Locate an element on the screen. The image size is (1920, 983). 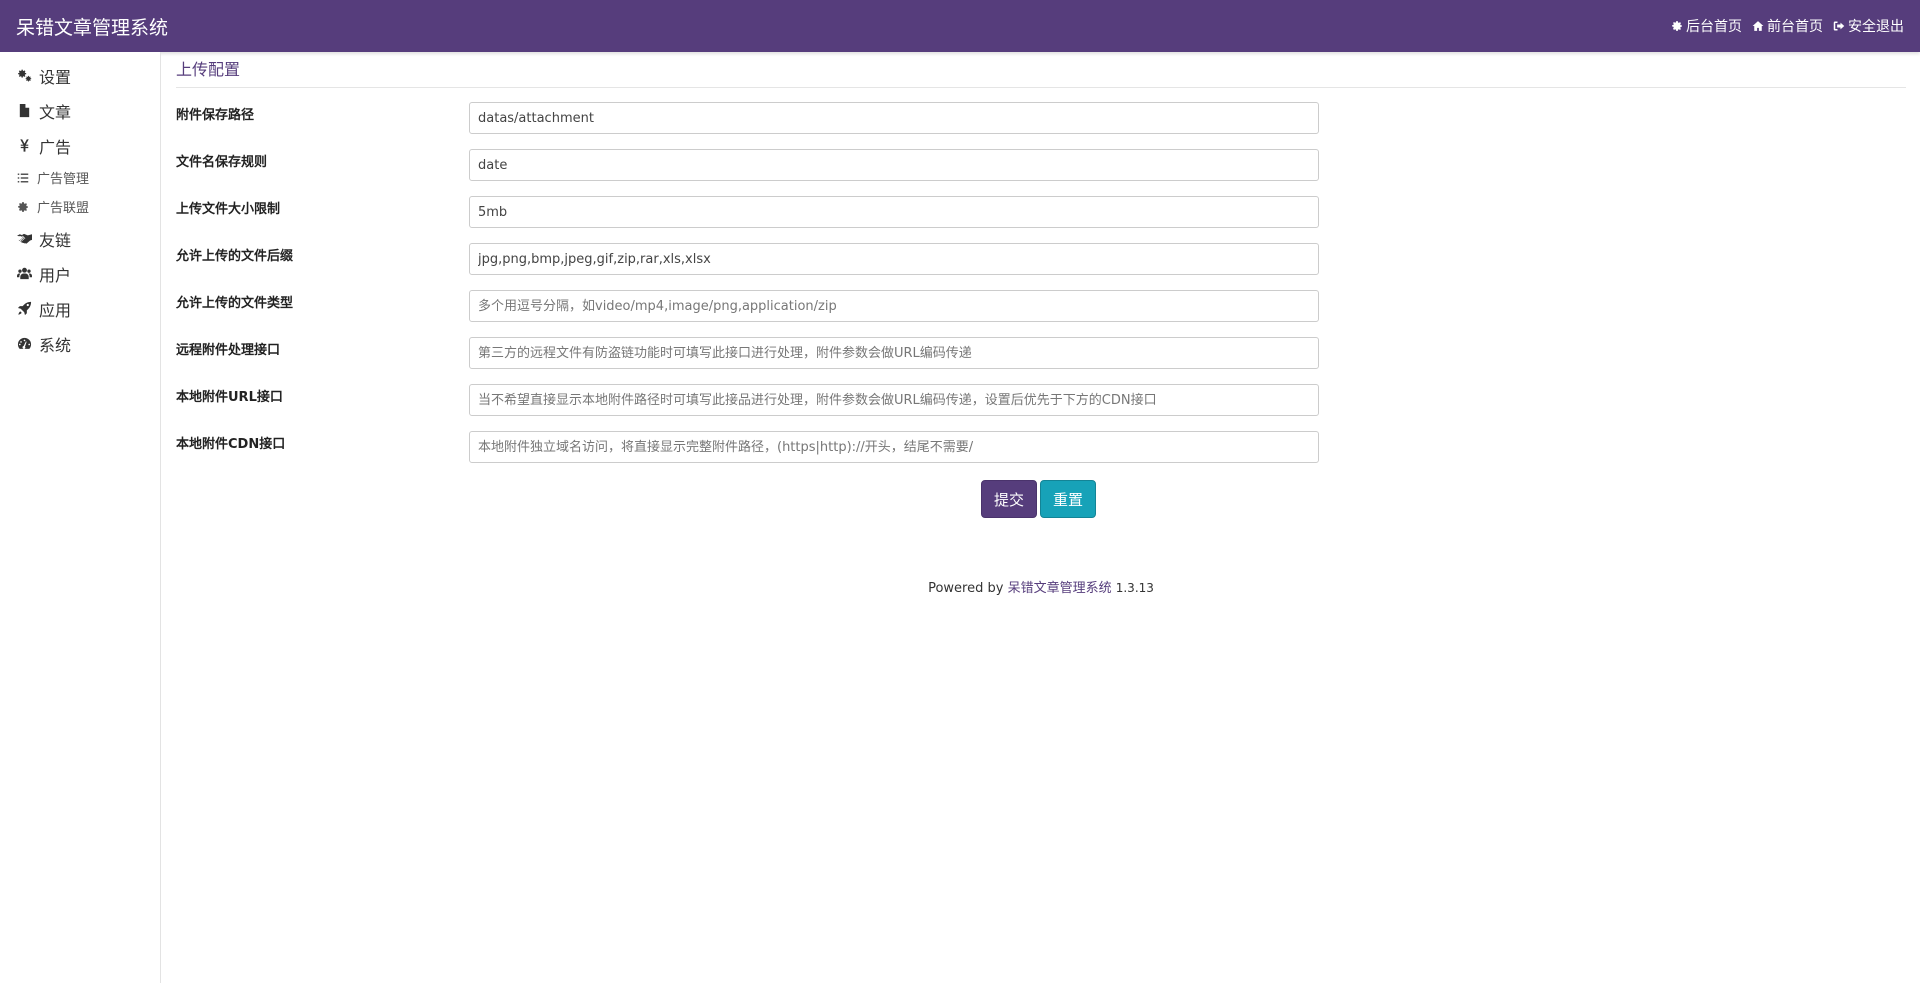
version-text: 1.3.13 is located at coordinates (1134, 588).